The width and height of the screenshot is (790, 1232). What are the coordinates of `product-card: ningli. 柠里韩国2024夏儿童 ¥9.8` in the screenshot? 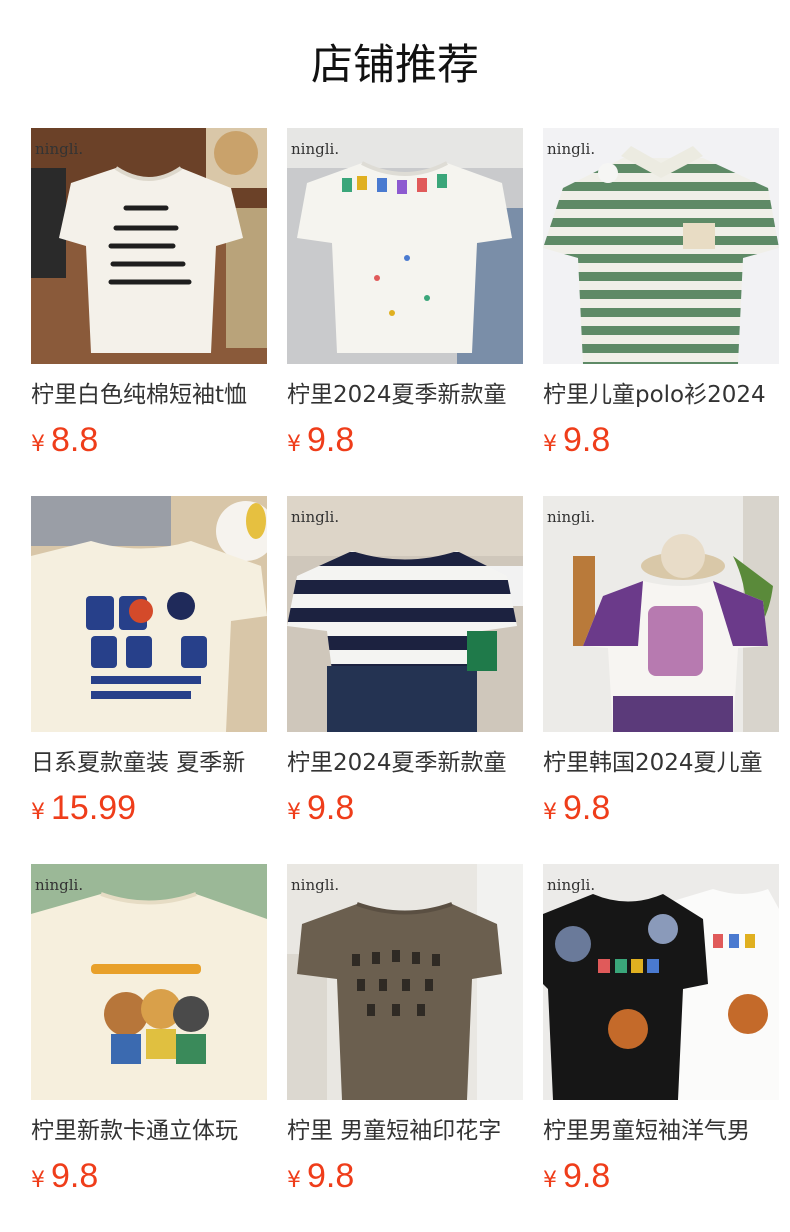 It's located at (661, 661).